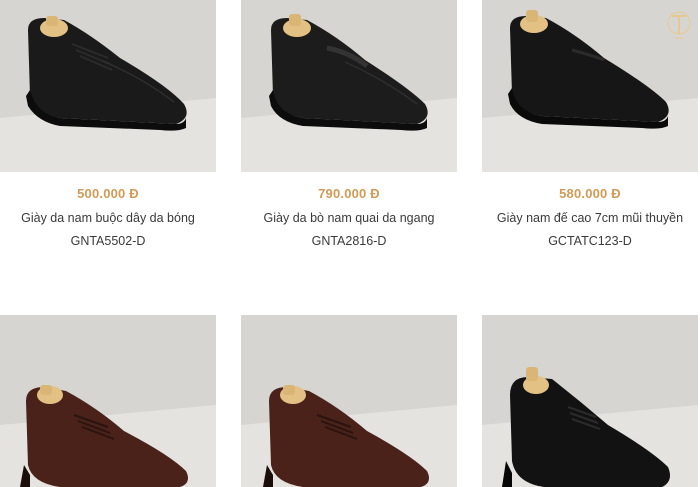  What do you see at coordinates (349, 241) in the screenshot?
I see `product-code: GNTA2816-D` at bounding box center [349, 241].